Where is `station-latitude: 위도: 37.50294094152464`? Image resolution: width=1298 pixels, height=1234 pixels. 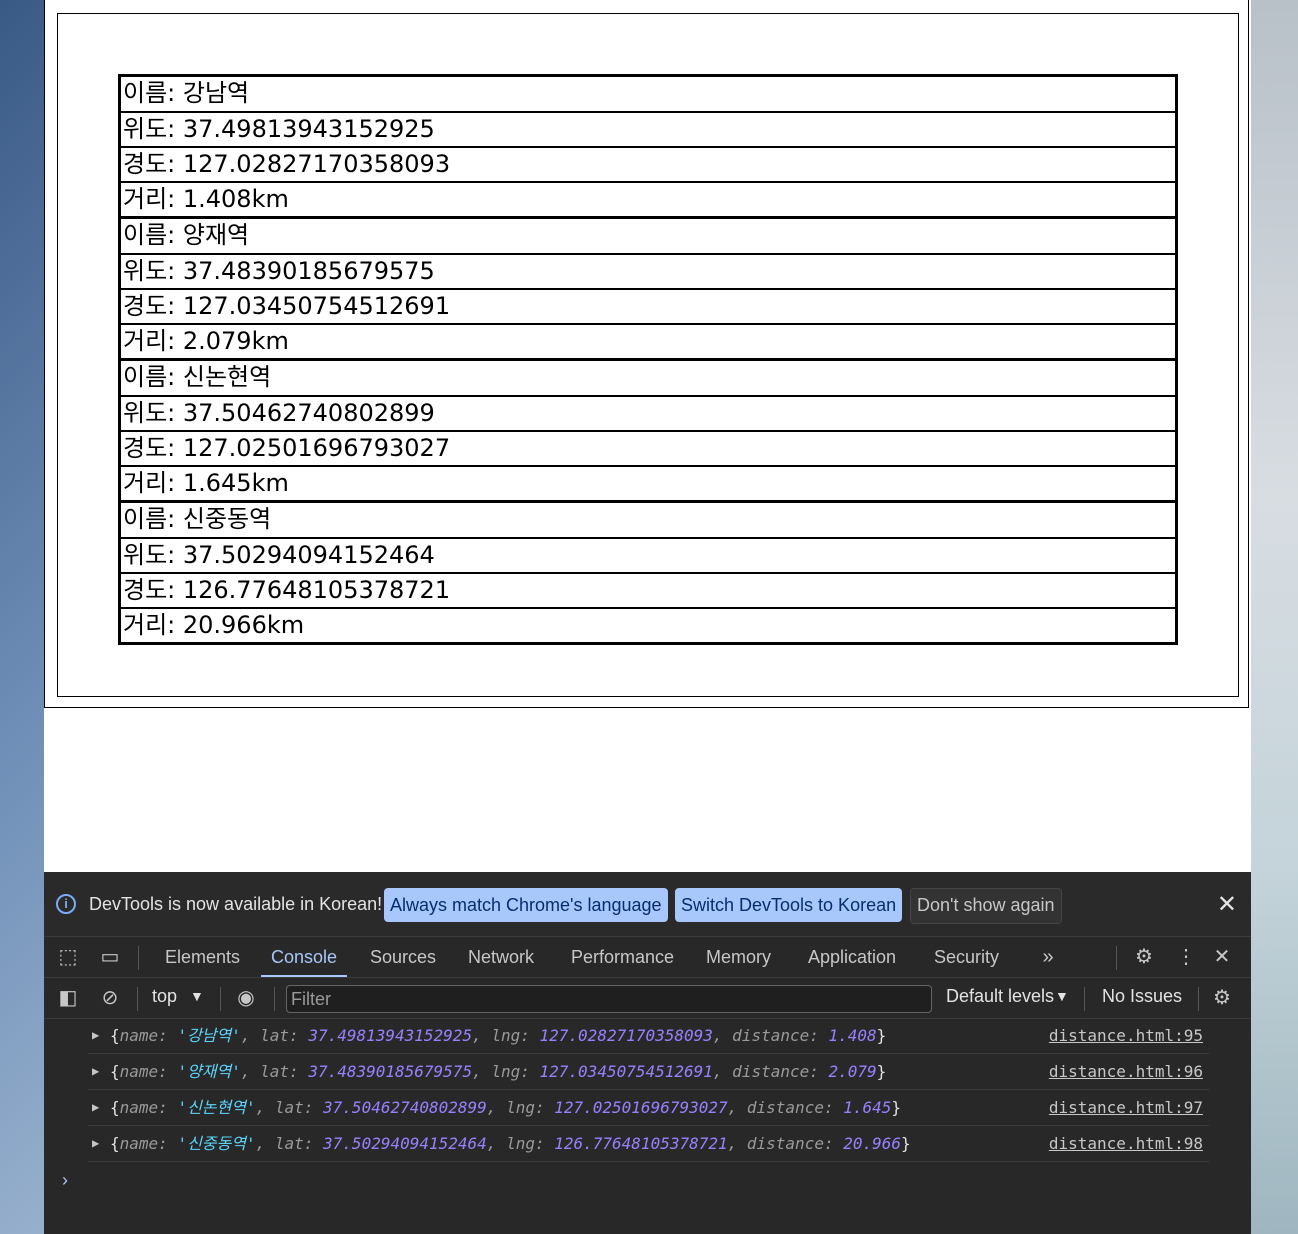
station-latitude: 위도: 37.50294094152464 is located at coordinates (648, 554).